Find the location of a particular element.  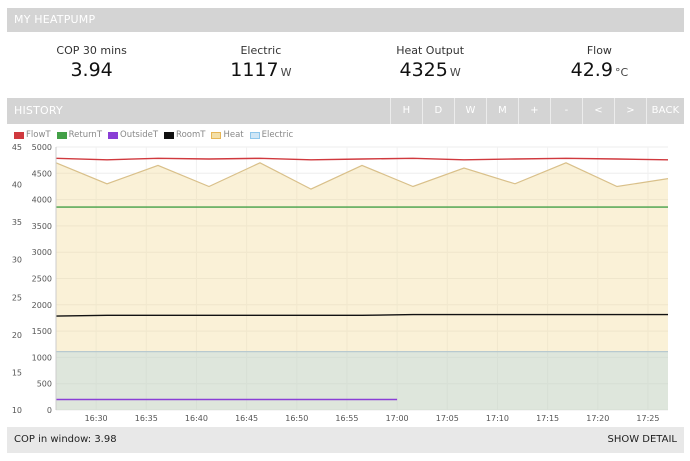

stat-flow: Flow 42.9 °C is located at coordinates (599, 60).